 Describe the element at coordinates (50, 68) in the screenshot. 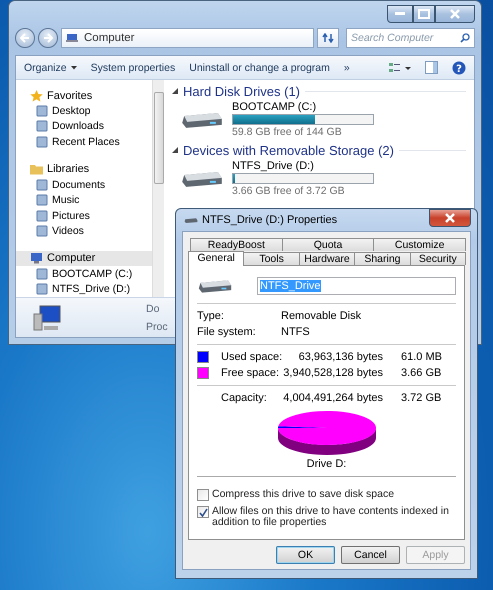

I see `toolbar-button: Organize` at that location.